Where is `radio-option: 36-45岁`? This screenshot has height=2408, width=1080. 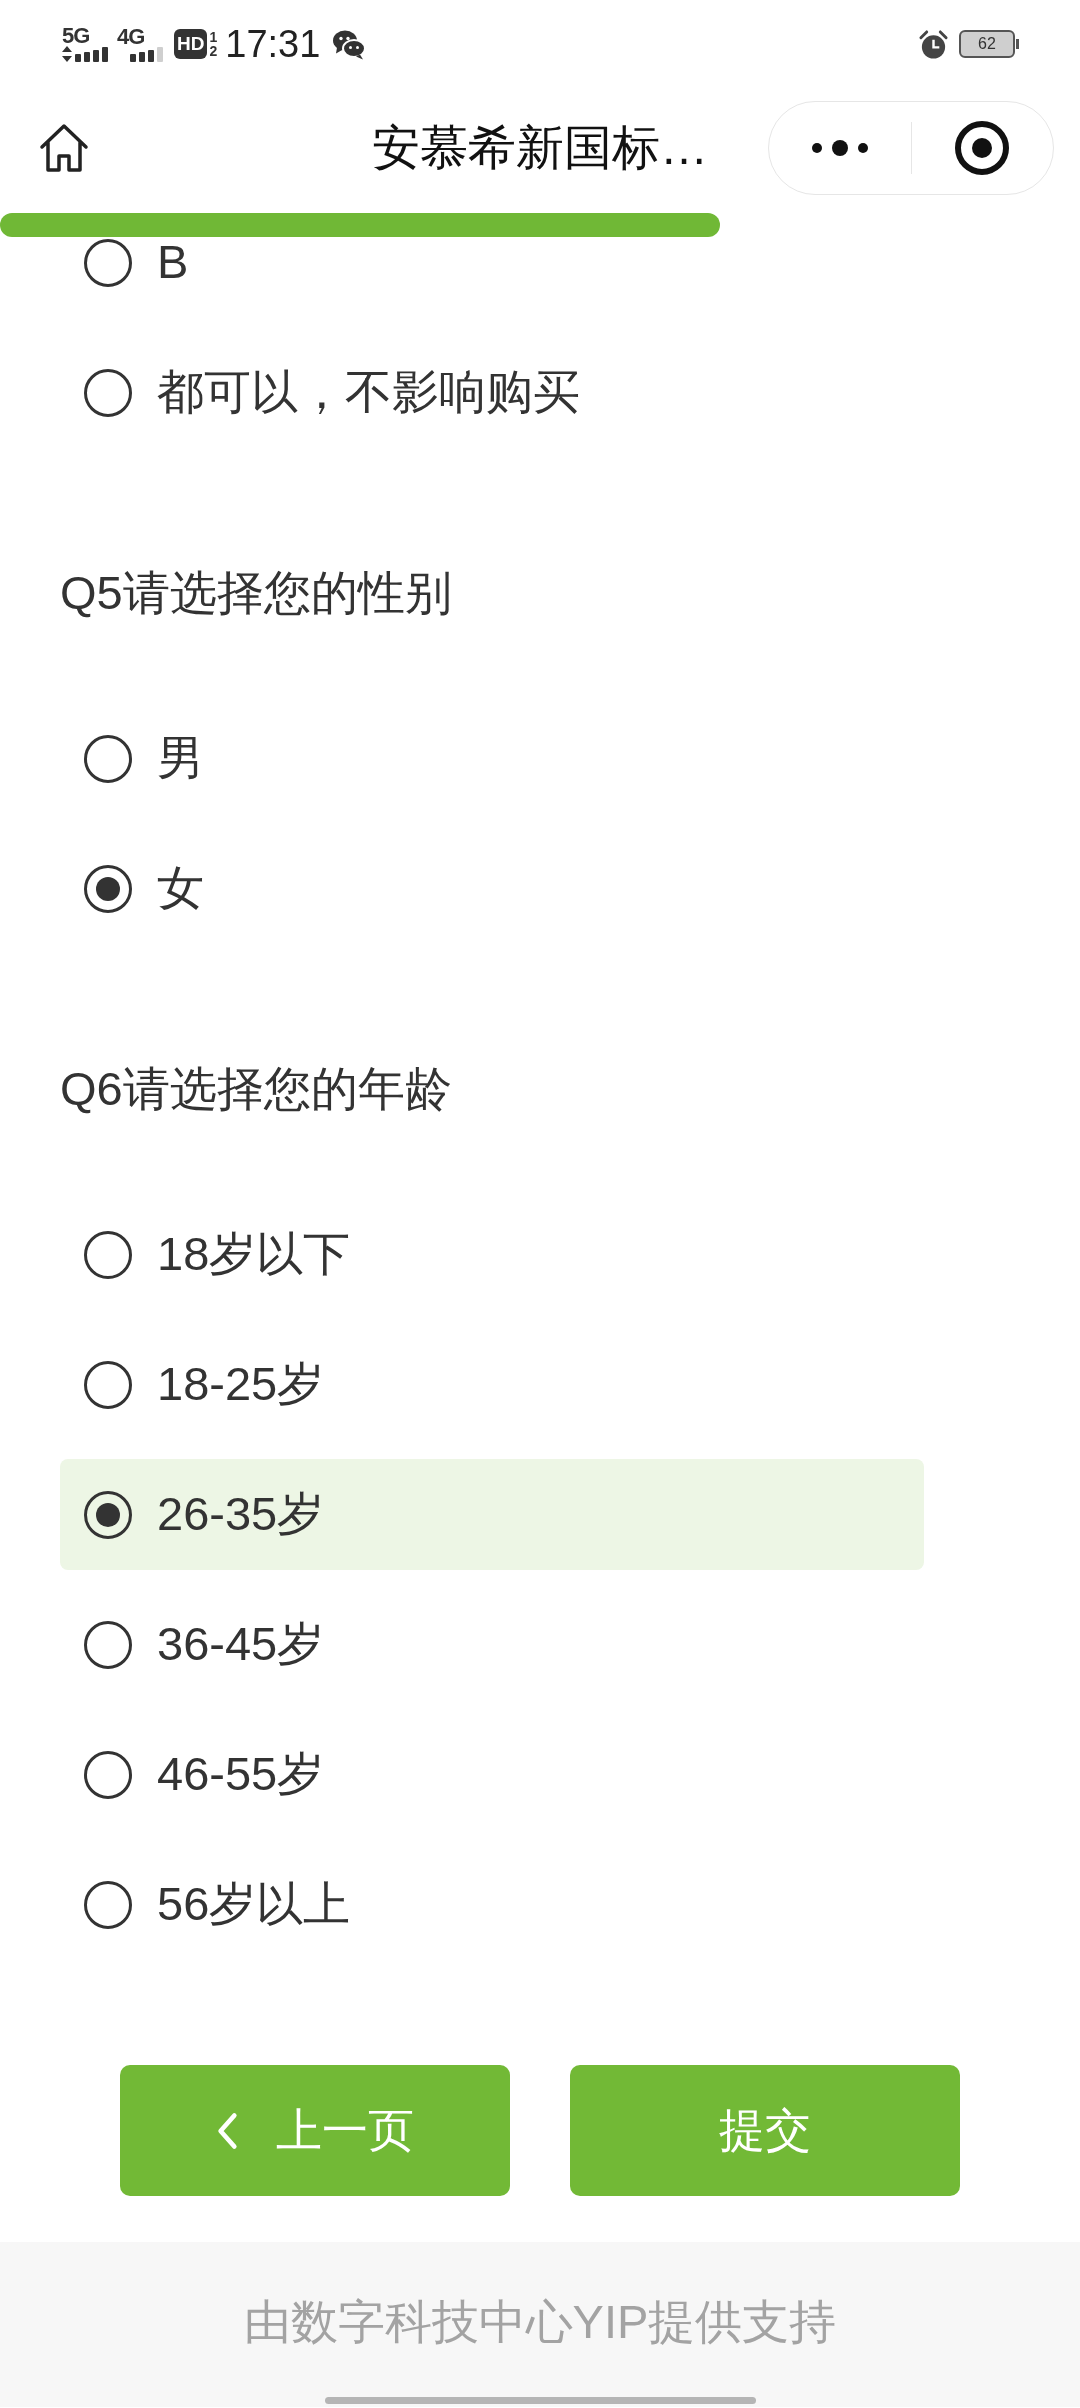
radio-option: 36-45岁 is located at coordinates (492, 1644).